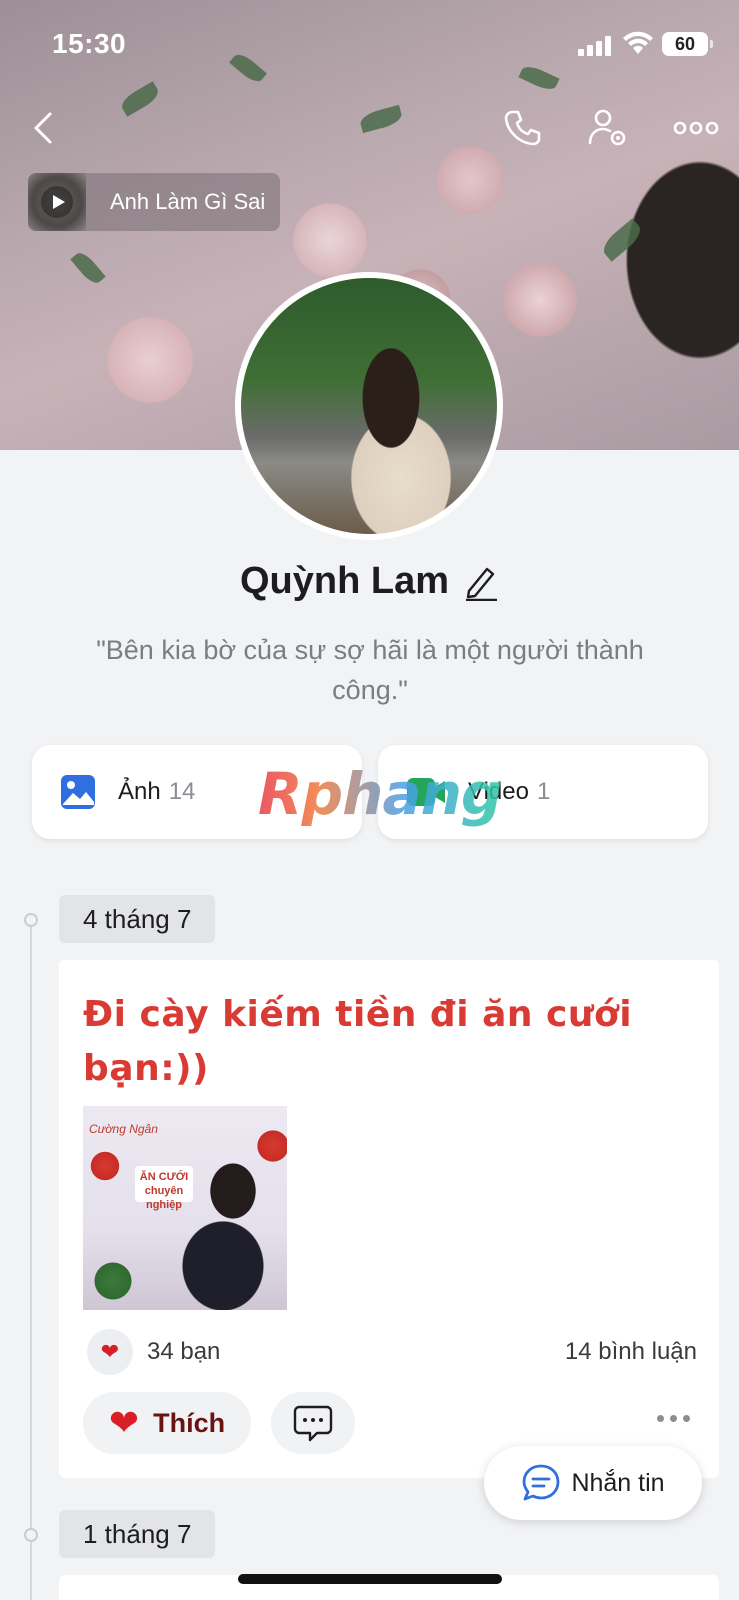 This screenshot has width=739, height=1600. I want to click on user-settings-icon, so click(607, 127).